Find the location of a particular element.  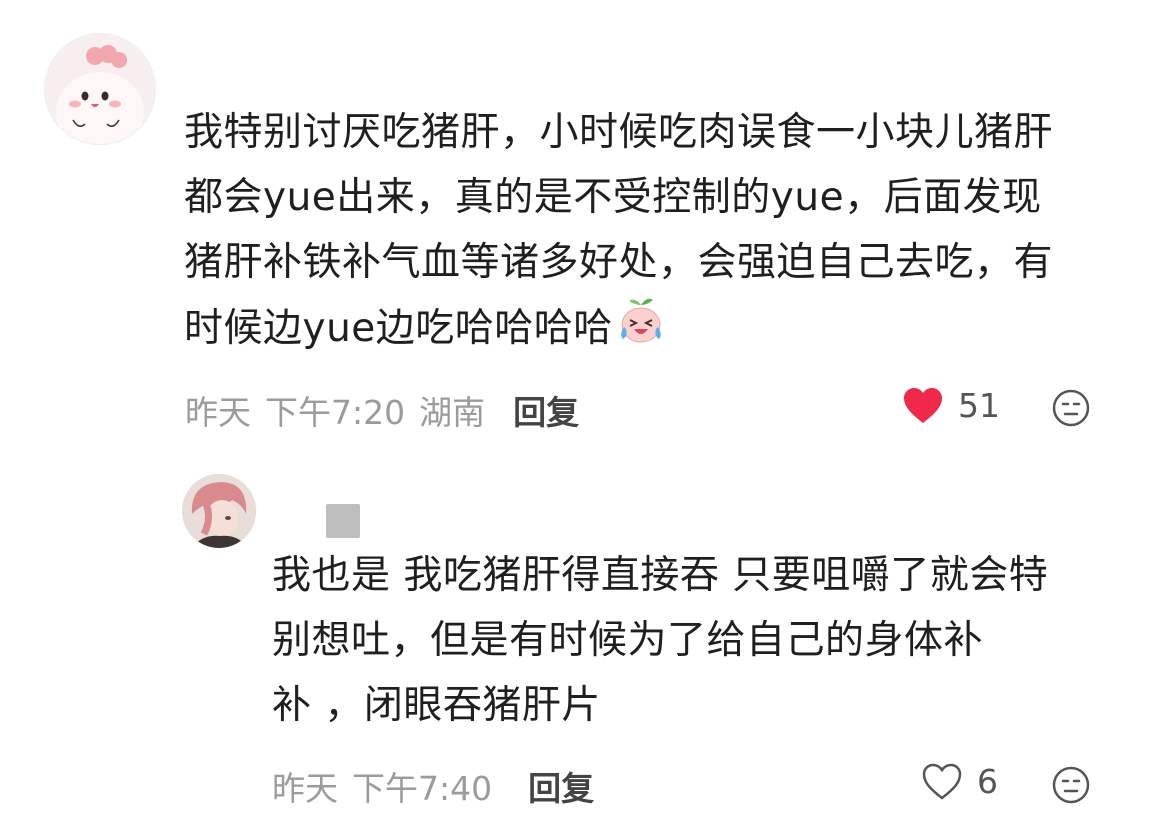

heart-filled-icon is located at coordinates (923, 405).